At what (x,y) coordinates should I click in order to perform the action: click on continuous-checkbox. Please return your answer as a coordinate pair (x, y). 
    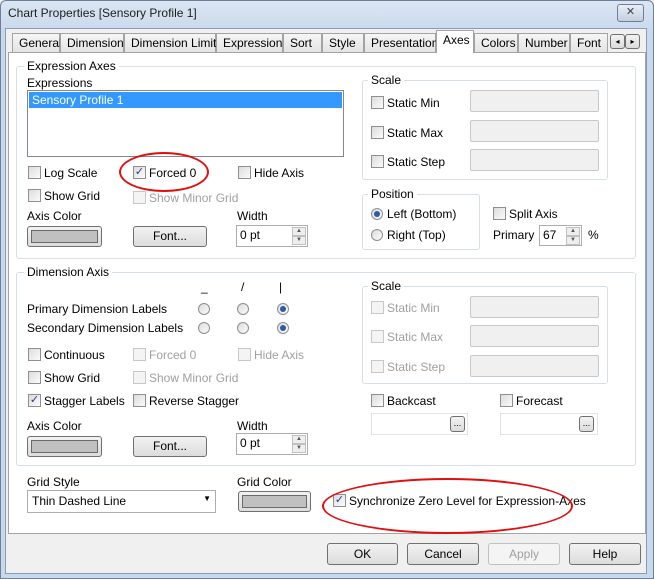
    Looking at the image, I should click on (34, 354).